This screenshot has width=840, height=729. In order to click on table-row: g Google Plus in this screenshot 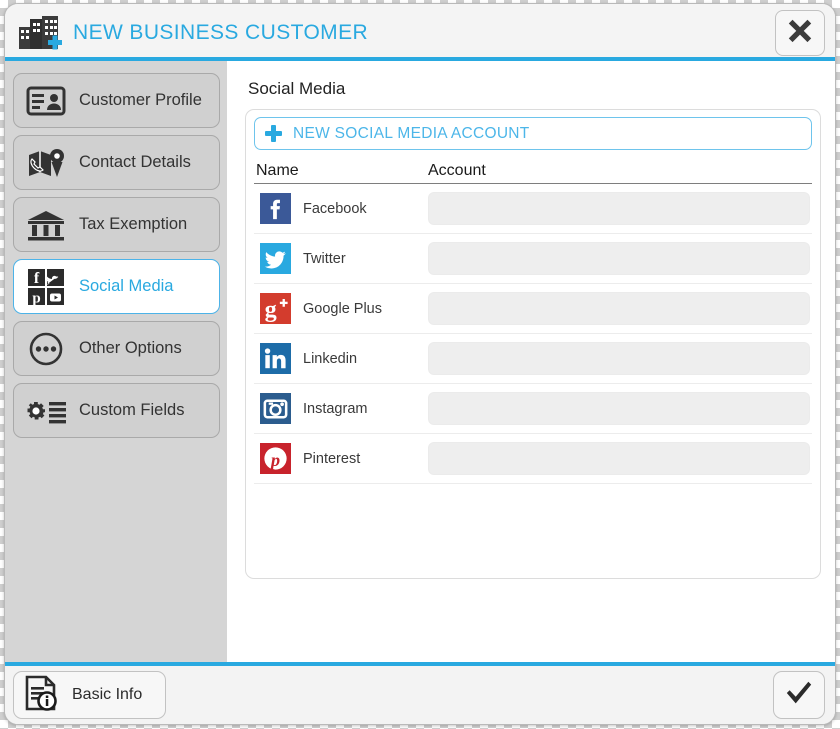, I will do `click(533, 309)`.